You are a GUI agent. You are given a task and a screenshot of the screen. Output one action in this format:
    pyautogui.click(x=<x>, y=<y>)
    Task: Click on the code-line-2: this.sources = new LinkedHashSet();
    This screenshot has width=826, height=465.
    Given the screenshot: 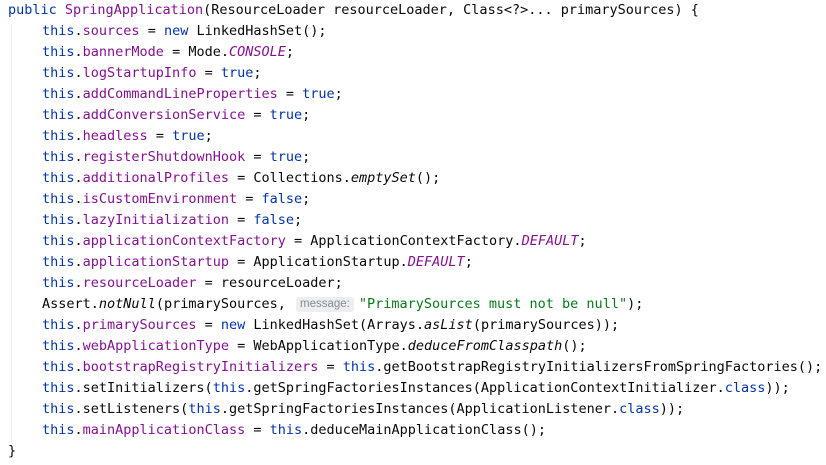 What is the action you would take?
    pyautogui.click(x=184, y=31)
    